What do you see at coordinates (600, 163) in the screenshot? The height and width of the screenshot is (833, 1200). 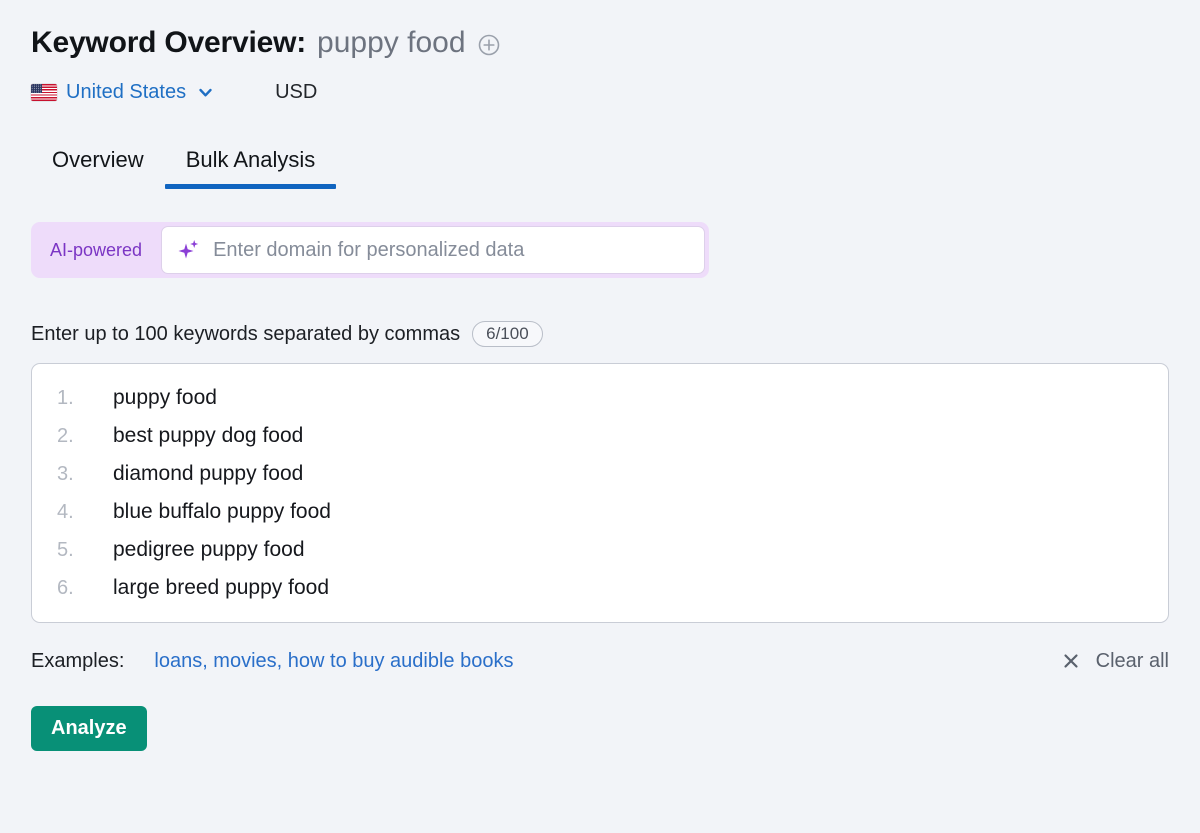 I see `tab-bar: Overview Bulk Analysis` at bounding box center [600, 163].